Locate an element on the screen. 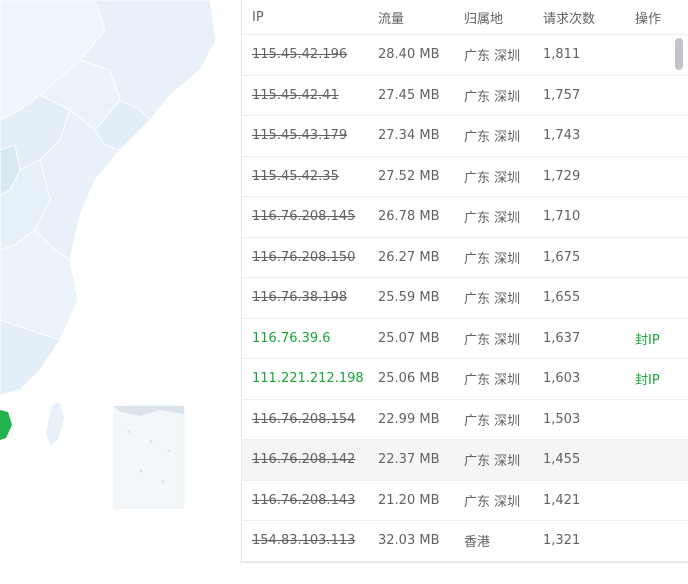 This screenshot has height=584, width=688. flow-cell: 26.27 MB is located at coordinates (409, 257).